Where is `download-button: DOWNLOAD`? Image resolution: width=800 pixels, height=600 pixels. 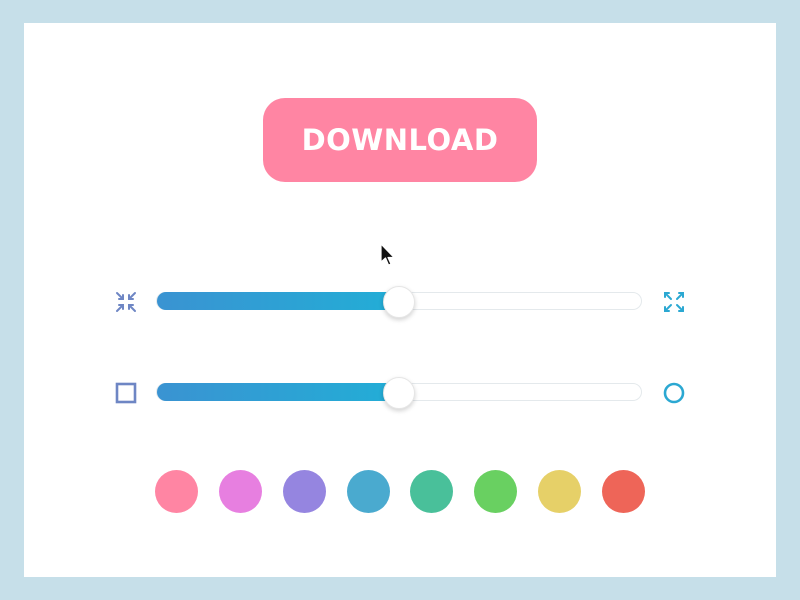 download-button: DOWNLOAD is located at coordinates (400, 140).